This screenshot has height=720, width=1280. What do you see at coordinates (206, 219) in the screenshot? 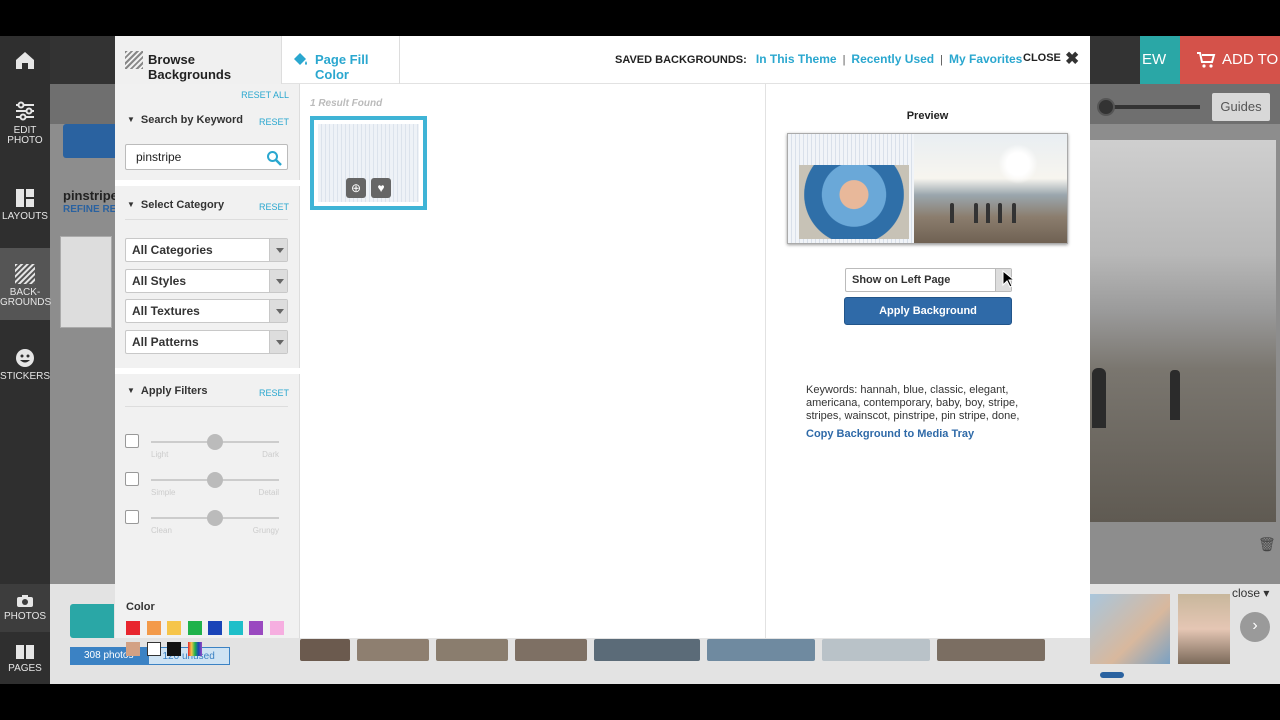
I see `section-rule` at bounding box center [206, 219].